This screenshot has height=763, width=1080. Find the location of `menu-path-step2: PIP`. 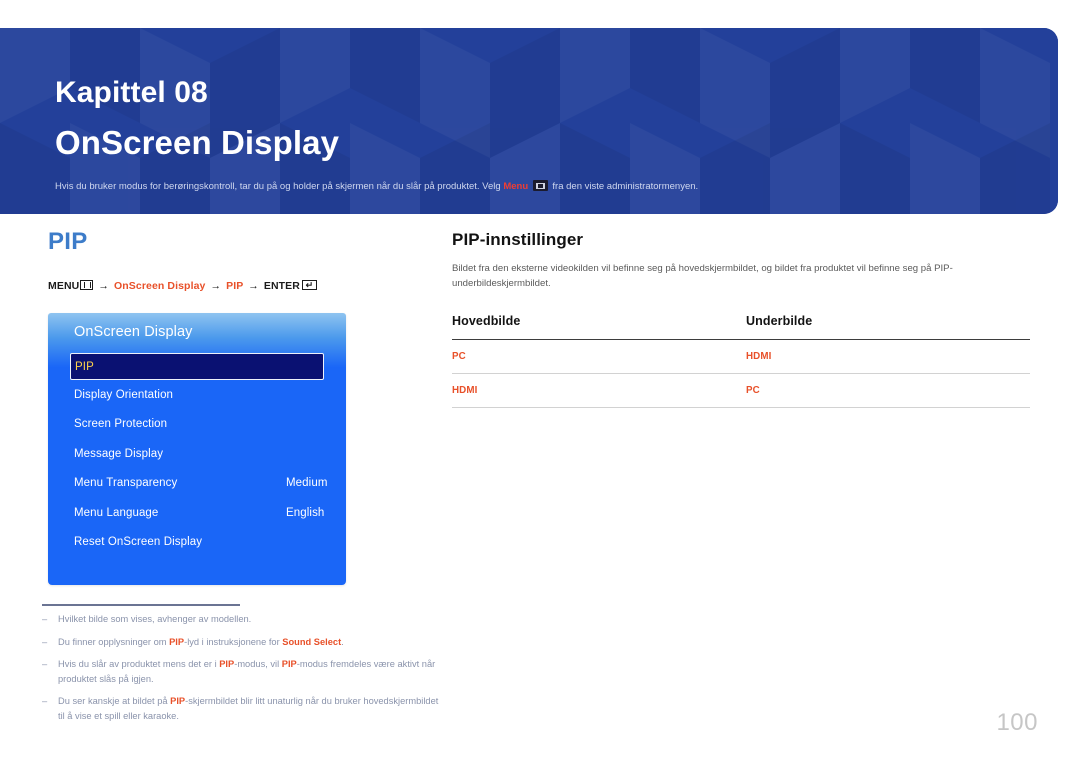

menu-path-step2: PIP is located at coordinates (235, 286).